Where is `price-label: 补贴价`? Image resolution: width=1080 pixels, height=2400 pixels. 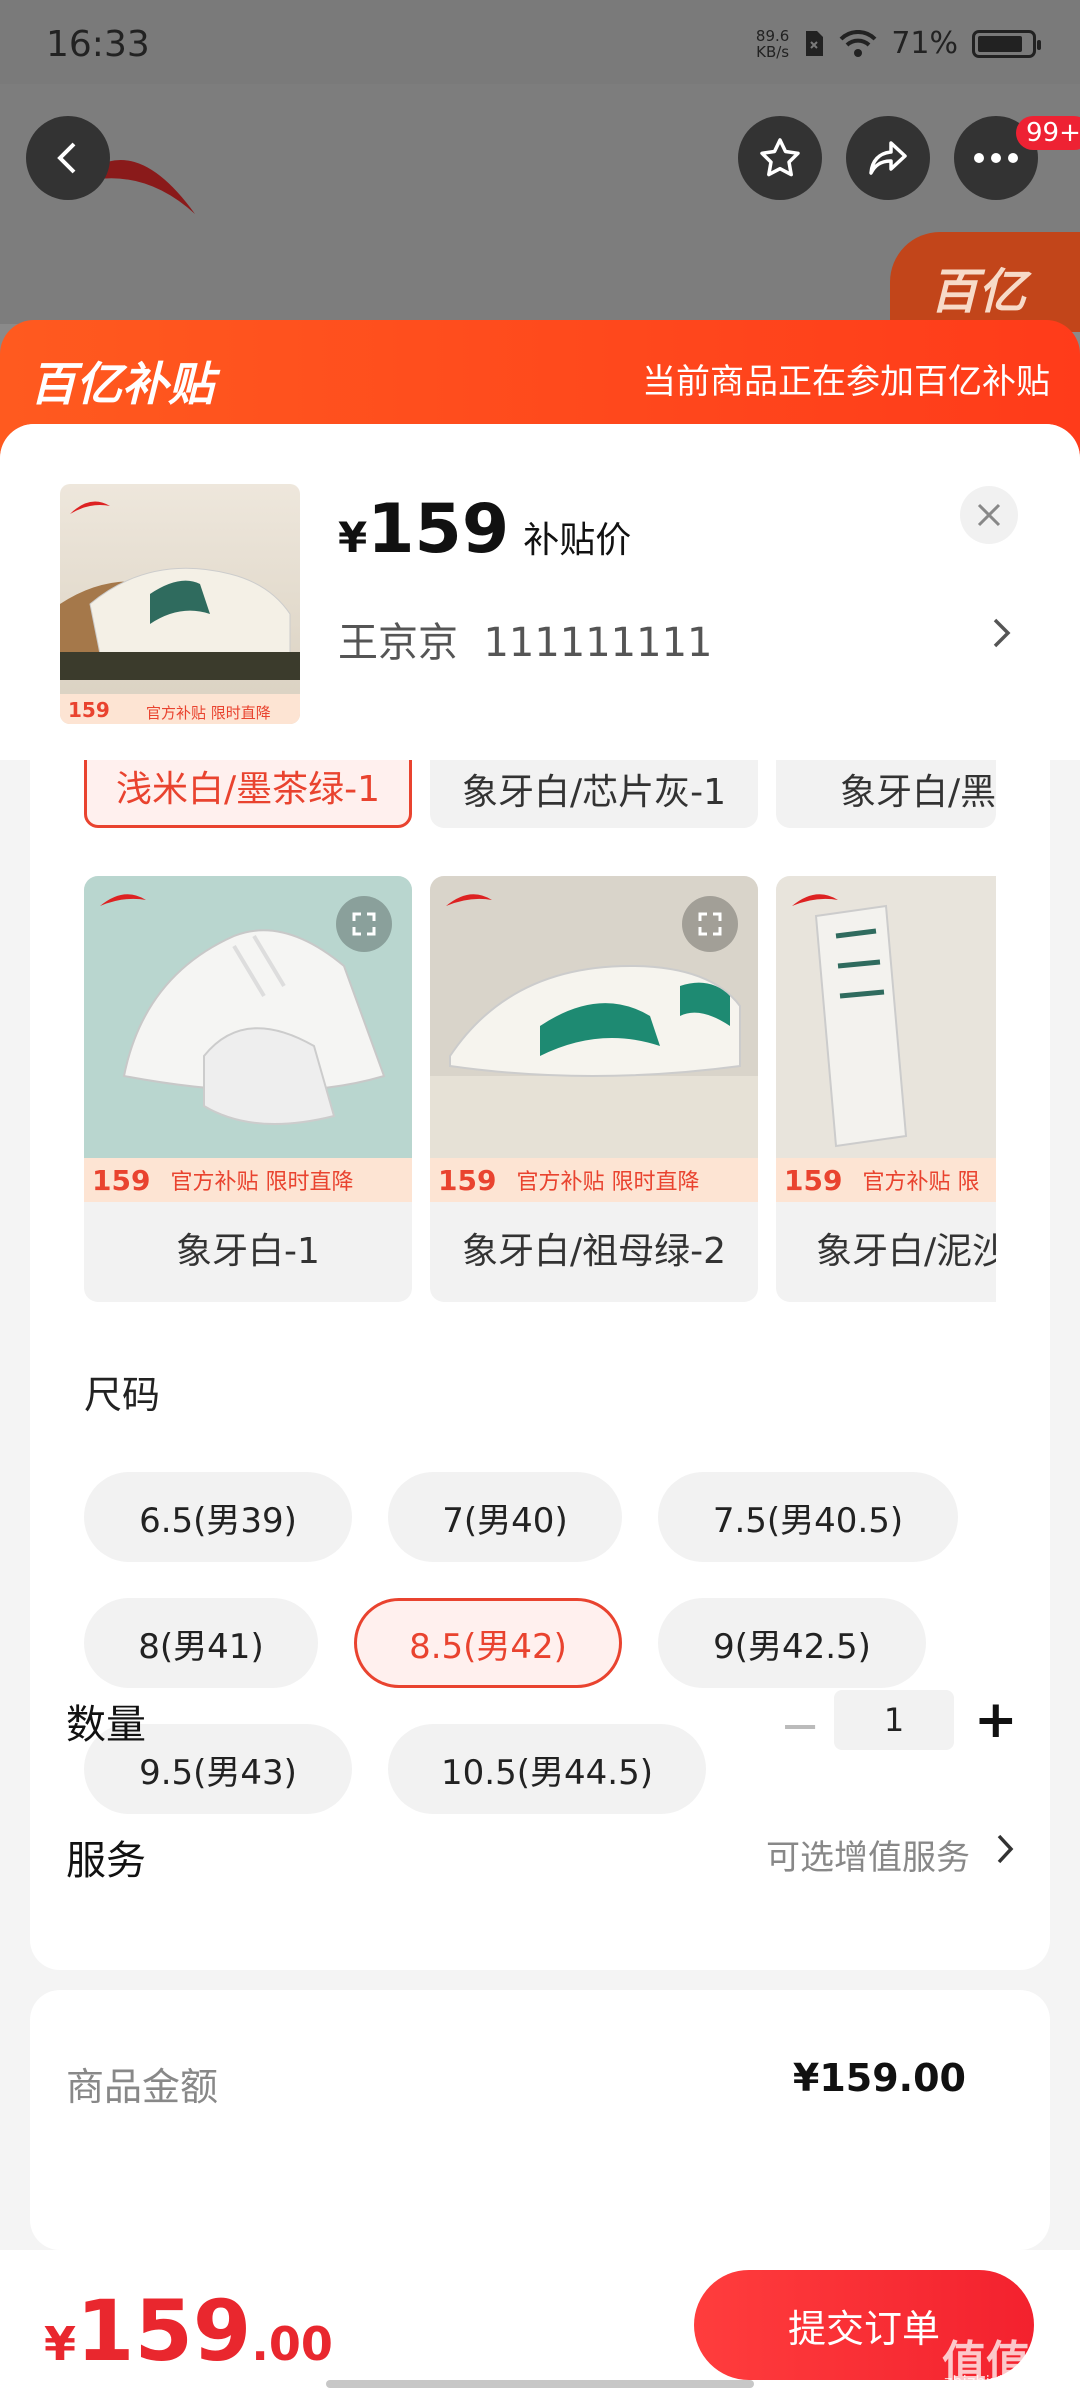 price-label: 补贴价 is located at coordinates (577, 540).